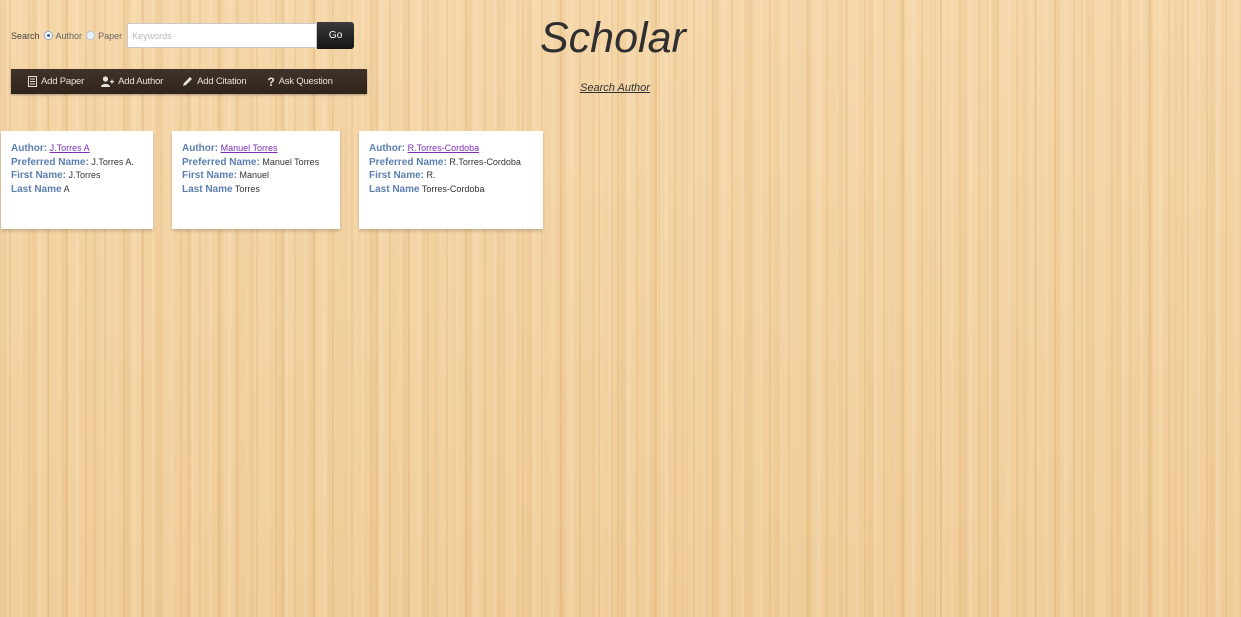 Image resolution: width=1241 pixels, height=617 pixels. I want to click on author-link: J.Torres A, so click(70, 148).